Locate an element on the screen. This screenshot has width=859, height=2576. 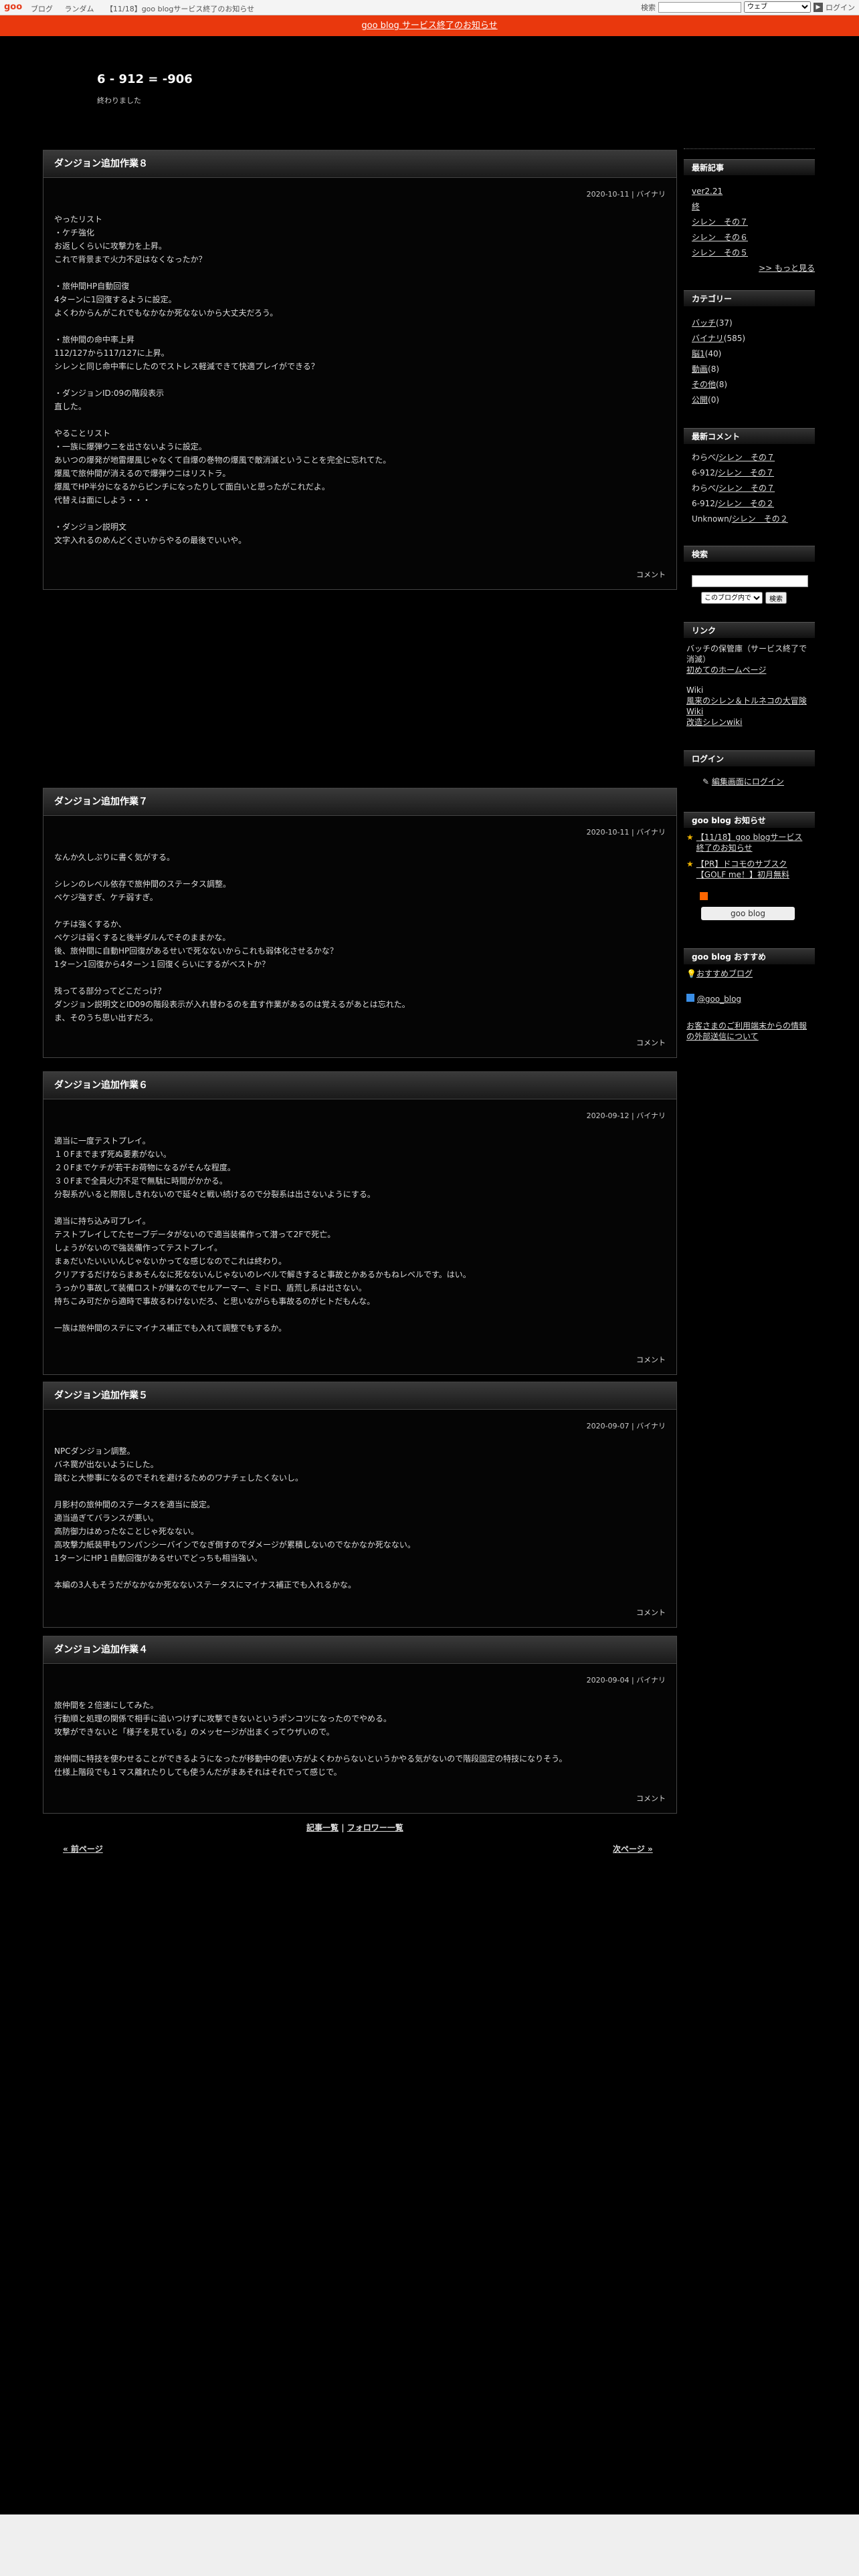
nav-random: ランダム is located at coordinates (79, 9).